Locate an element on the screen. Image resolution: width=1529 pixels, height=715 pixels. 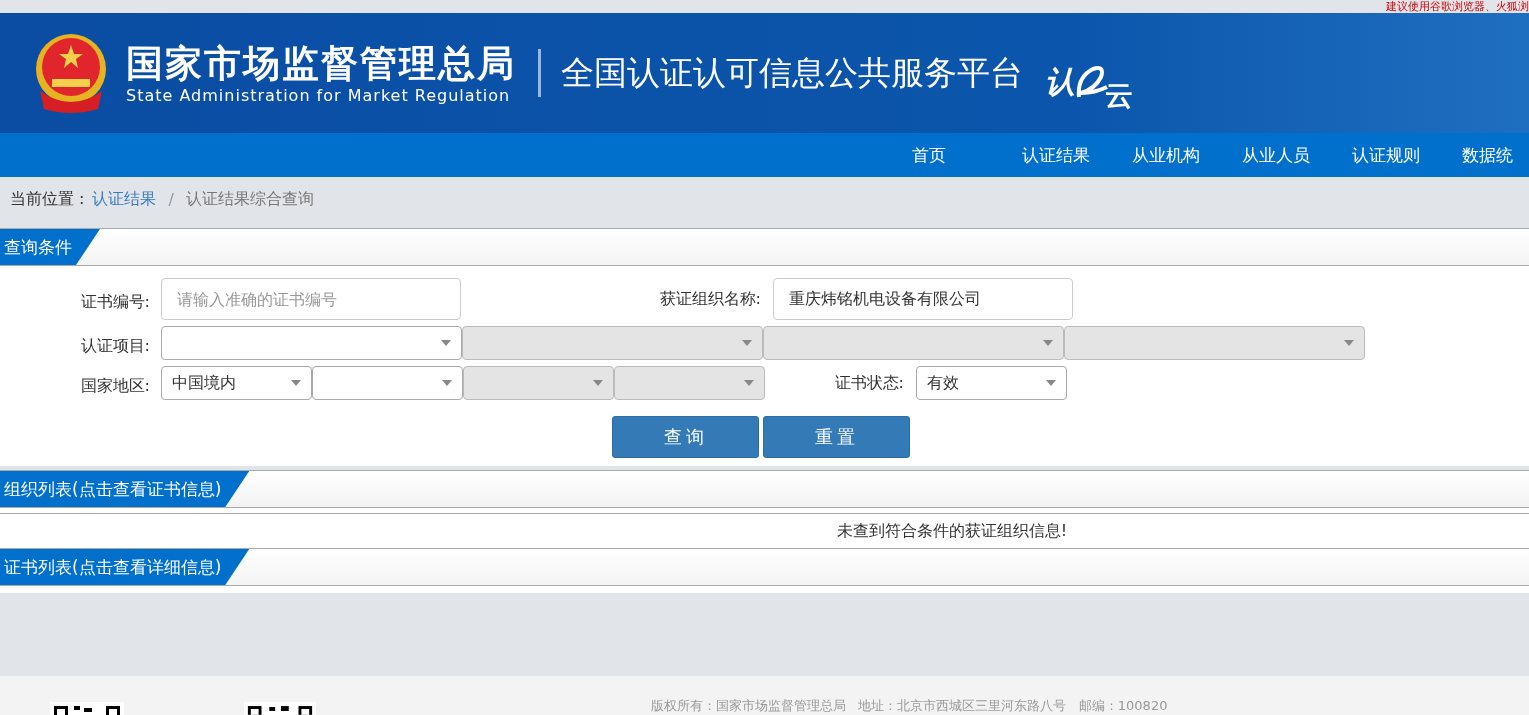
breadcrumb-label: 当前位置 : is located at coordinates (47, 199).